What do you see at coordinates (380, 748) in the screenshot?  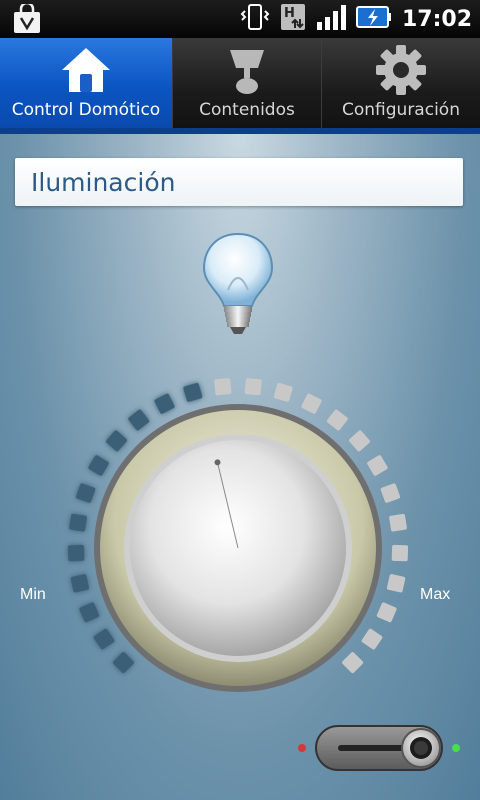 I see `power-toggle` at bounding box center [380, 748].